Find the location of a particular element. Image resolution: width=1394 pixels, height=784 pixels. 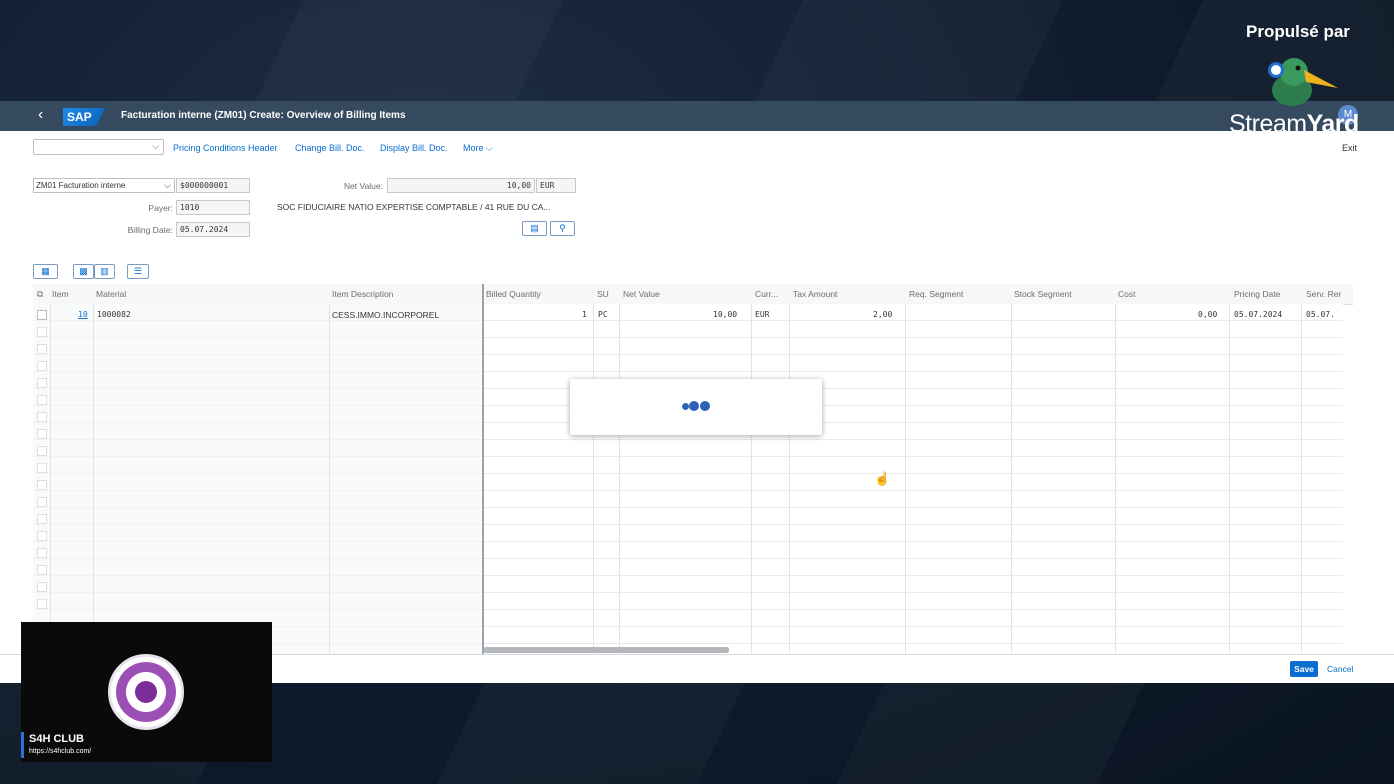

row-item-link: 10 is located at coordinates (83, 314).